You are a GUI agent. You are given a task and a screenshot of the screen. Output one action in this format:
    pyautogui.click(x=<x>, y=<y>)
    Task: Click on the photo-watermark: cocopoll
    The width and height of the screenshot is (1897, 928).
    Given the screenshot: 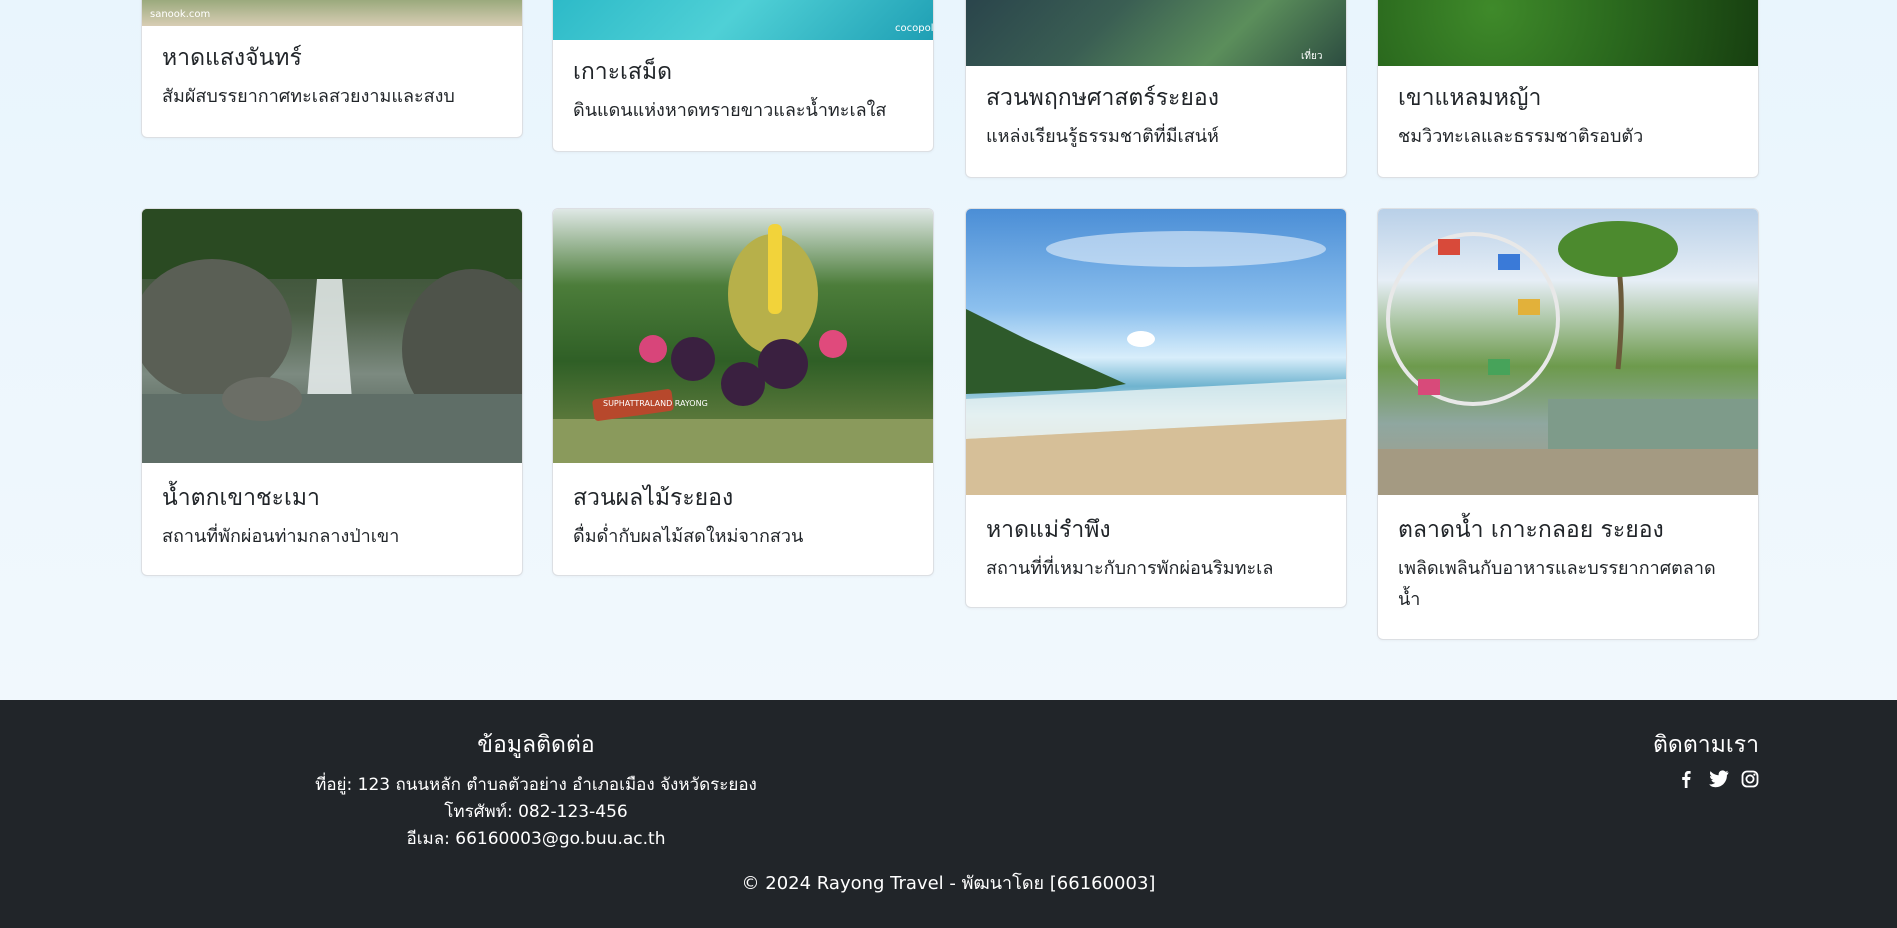 What is the action you would take?
    pyautogui.click(x=914, y=28)
    